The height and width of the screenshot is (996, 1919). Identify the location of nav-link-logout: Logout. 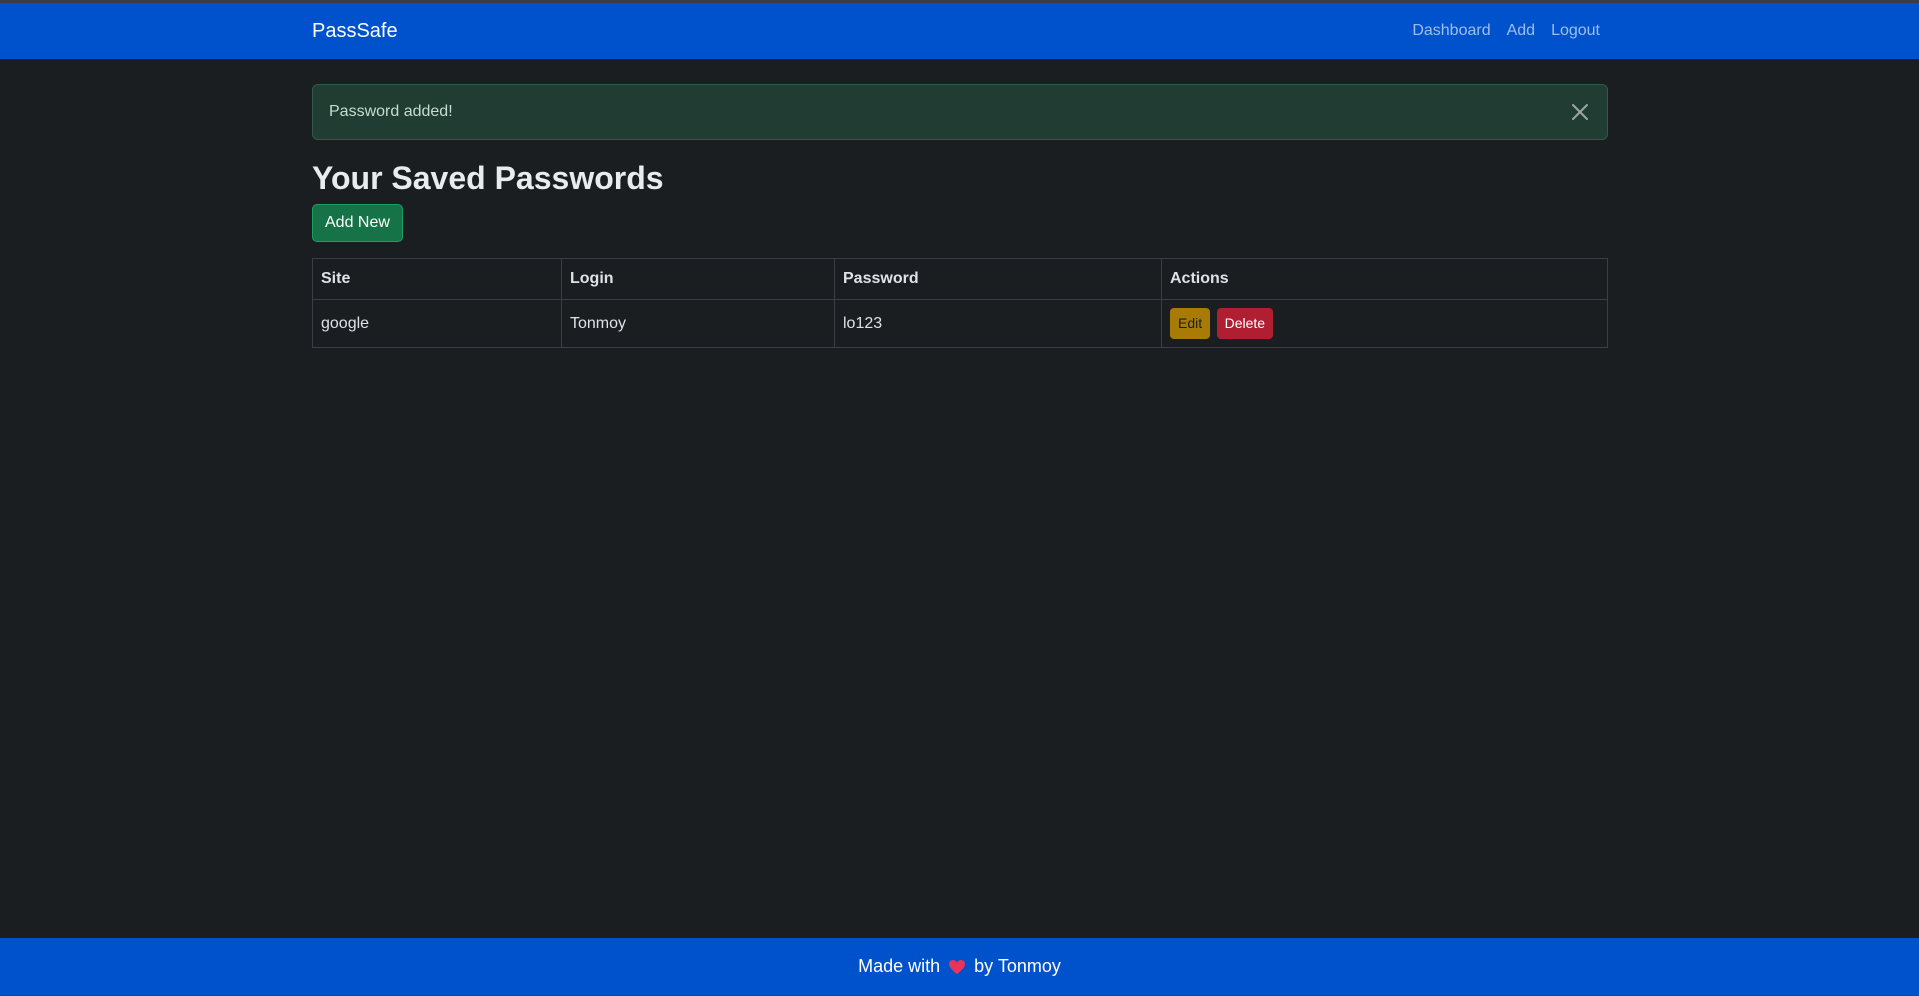
(1575, 31).